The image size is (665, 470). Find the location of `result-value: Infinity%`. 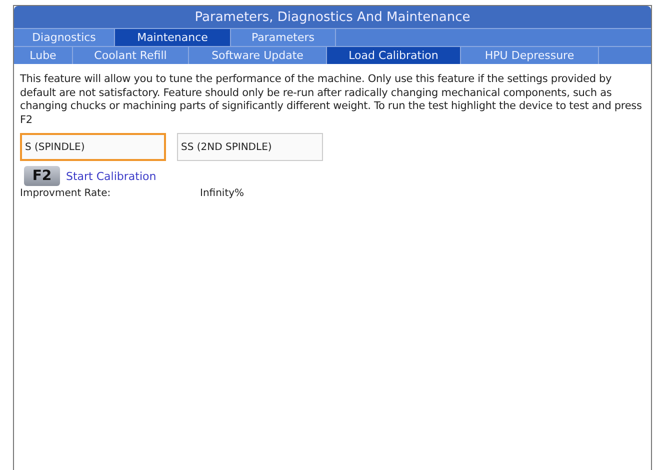

result-value: Infinity% is located at coordinates (222, 193).